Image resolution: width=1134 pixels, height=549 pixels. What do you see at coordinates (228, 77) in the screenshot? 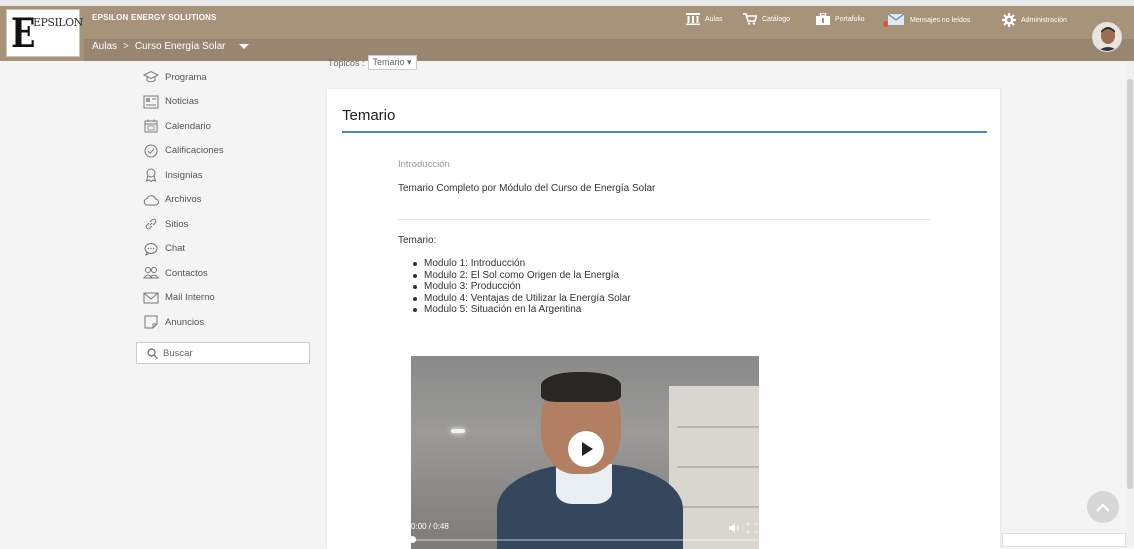
I see `sidebar-item-programa: Programa` at bounding box center [228, 77].